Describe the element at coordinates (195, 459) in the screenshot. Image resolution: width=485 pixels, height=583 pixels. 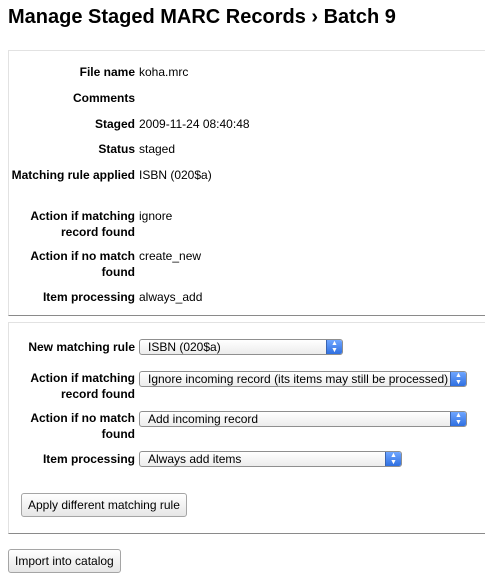
I see `item-processing-selected: Always add items` at that location.